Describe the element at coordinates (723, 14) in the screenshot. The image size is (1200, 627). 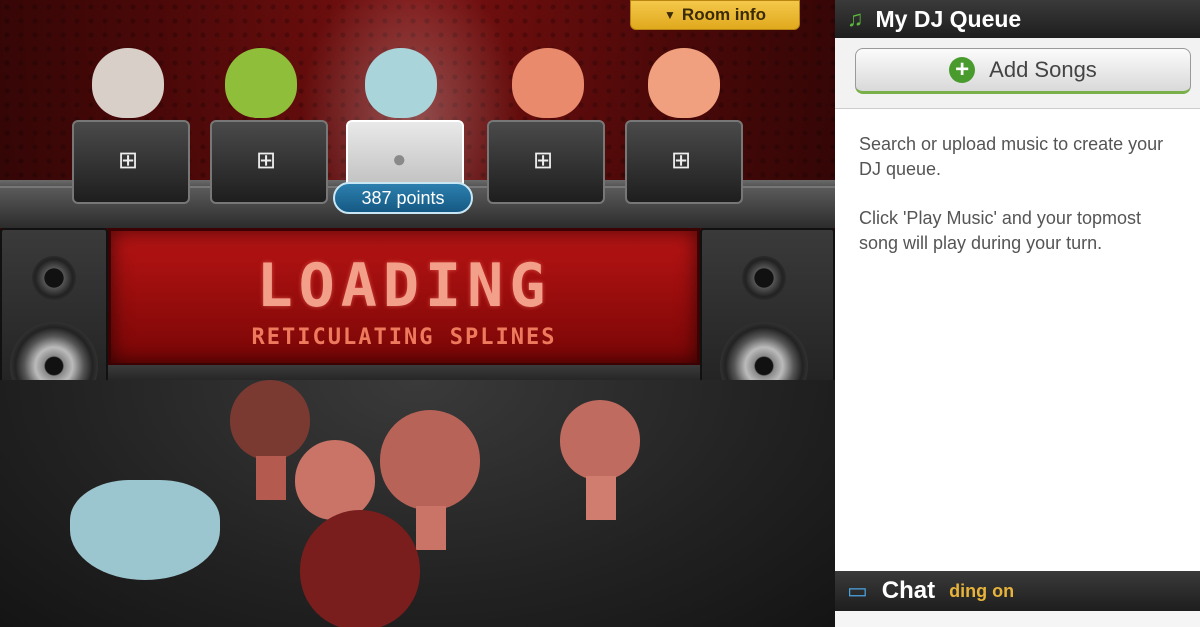
I see `room-info-label: Room info` at that location.